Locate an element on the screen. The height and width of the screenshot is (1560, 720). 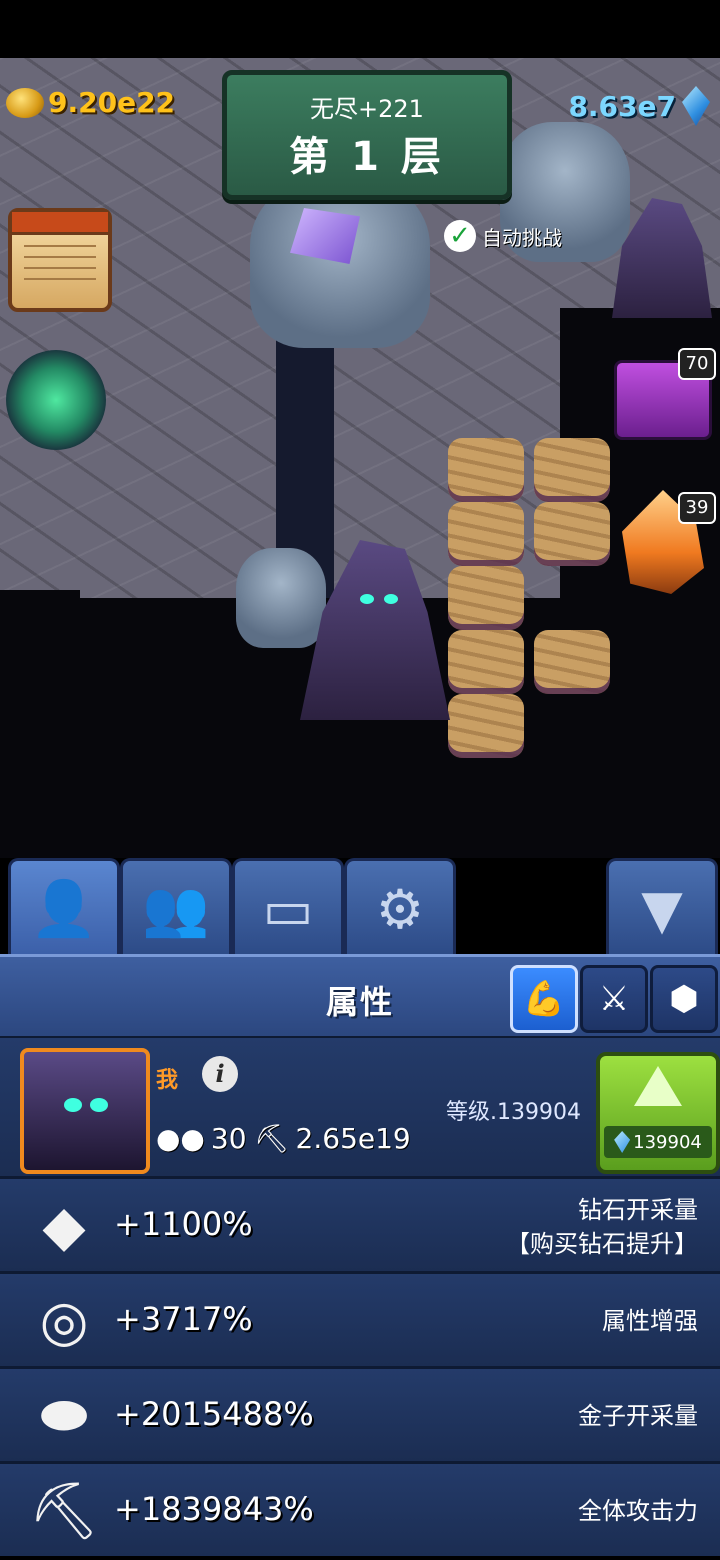
chest-count-badge: 70 is located at coordinates (697, 364).